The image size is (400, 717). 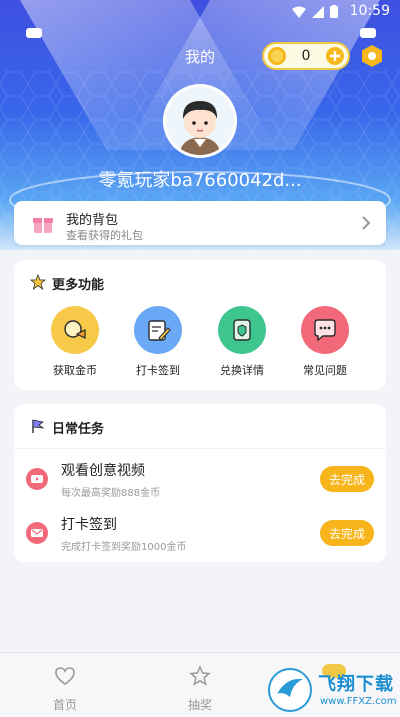 I want to click on add-coin-icon, so click(x=335, y=56).